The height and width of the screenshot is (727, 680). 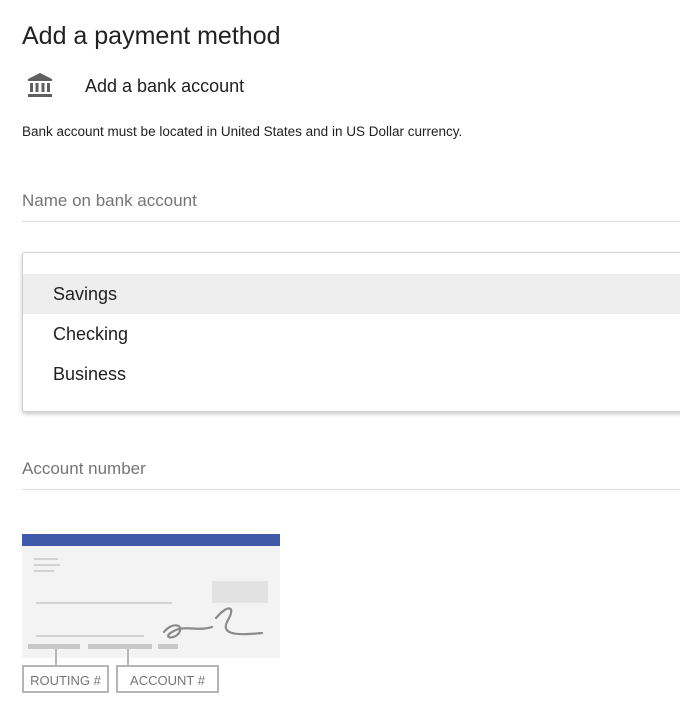 I want to click on account-number-input, so click(x=351, y=469).